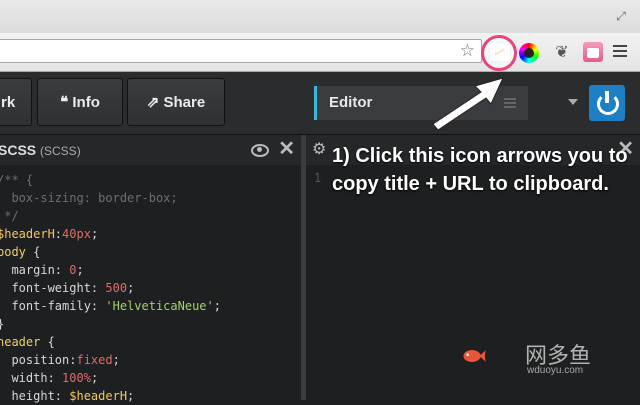  What do you see at coordinates (86, 102) in the screenshot?
I see `info-label: Info` at bounding box center [86, 102].